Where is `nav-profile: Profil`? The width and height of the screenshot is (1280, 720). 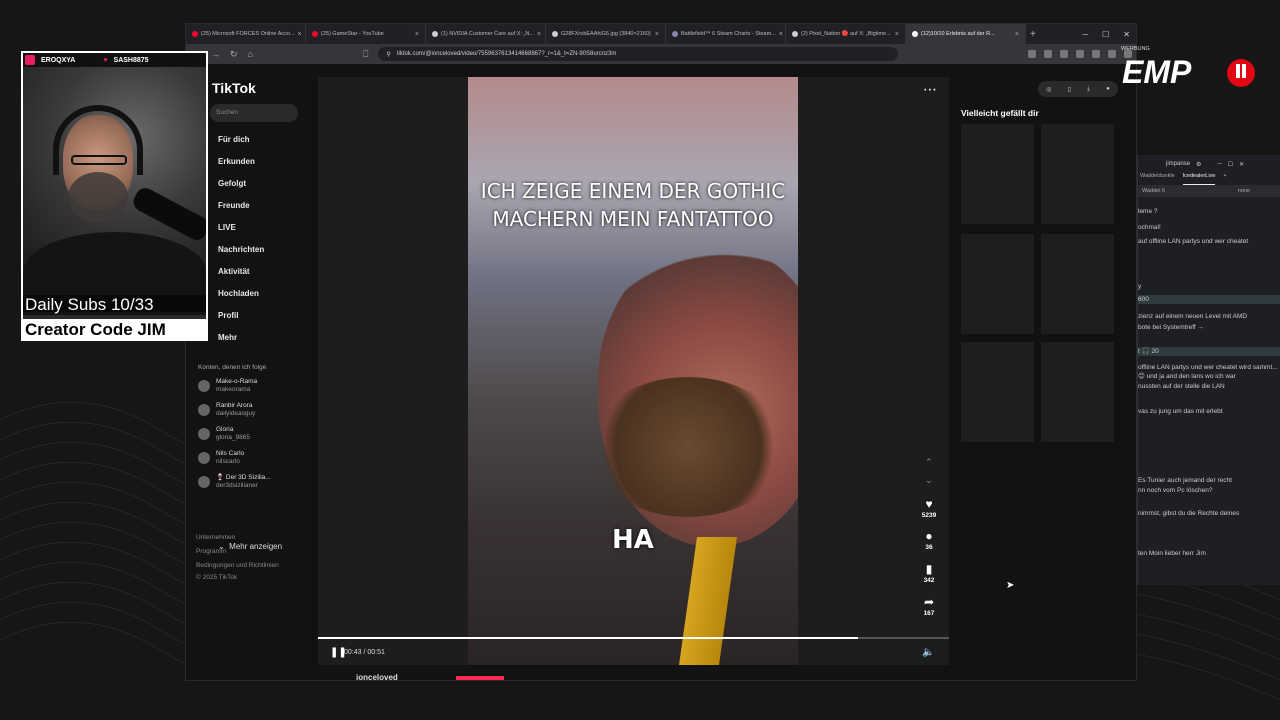
nav-profile: Profil is located at coordinates (228, 315).